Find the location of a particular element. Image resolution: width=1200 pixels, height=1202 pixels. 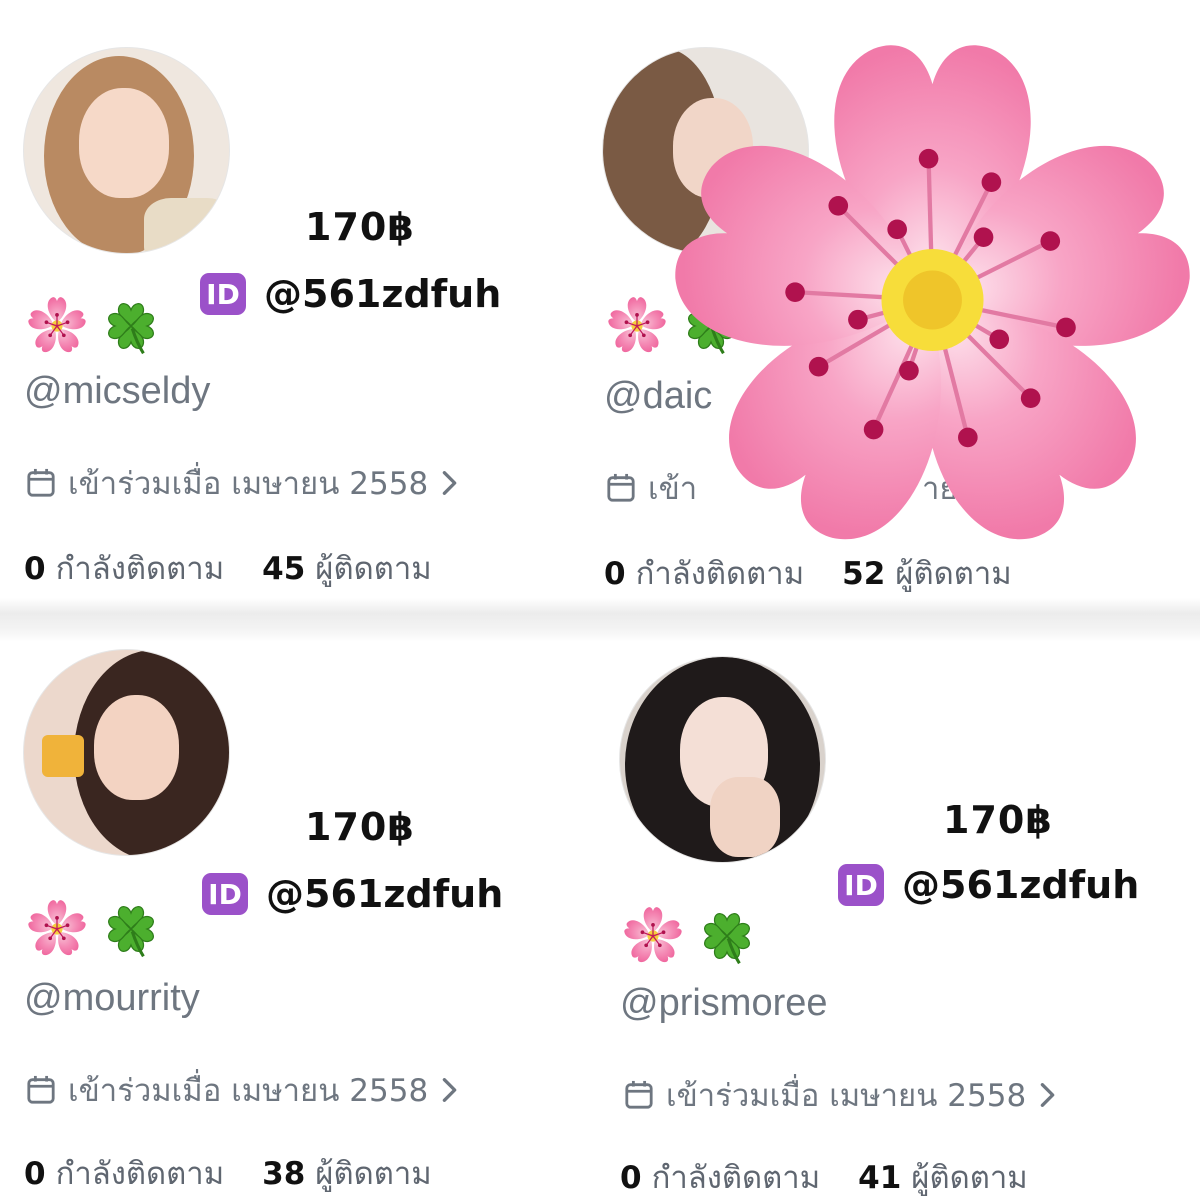

follow-stats: 0 กำลังติดตาม 41 ผู้ติดตาม is located at coordinates (824, 1177).